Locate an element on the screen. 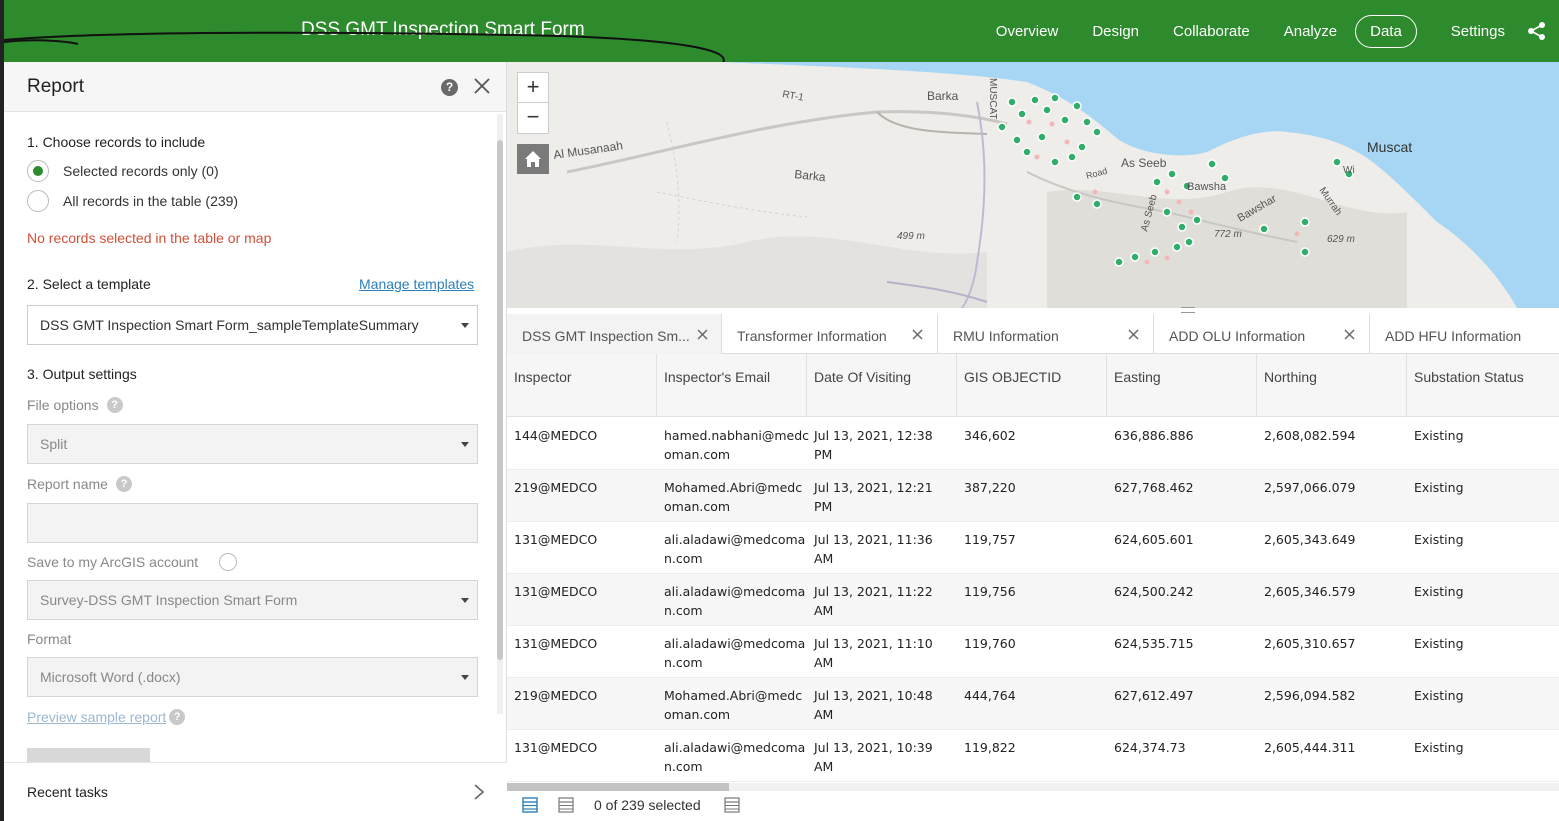  column-header-inspector: Inspector is located at coordinates (582, 385).